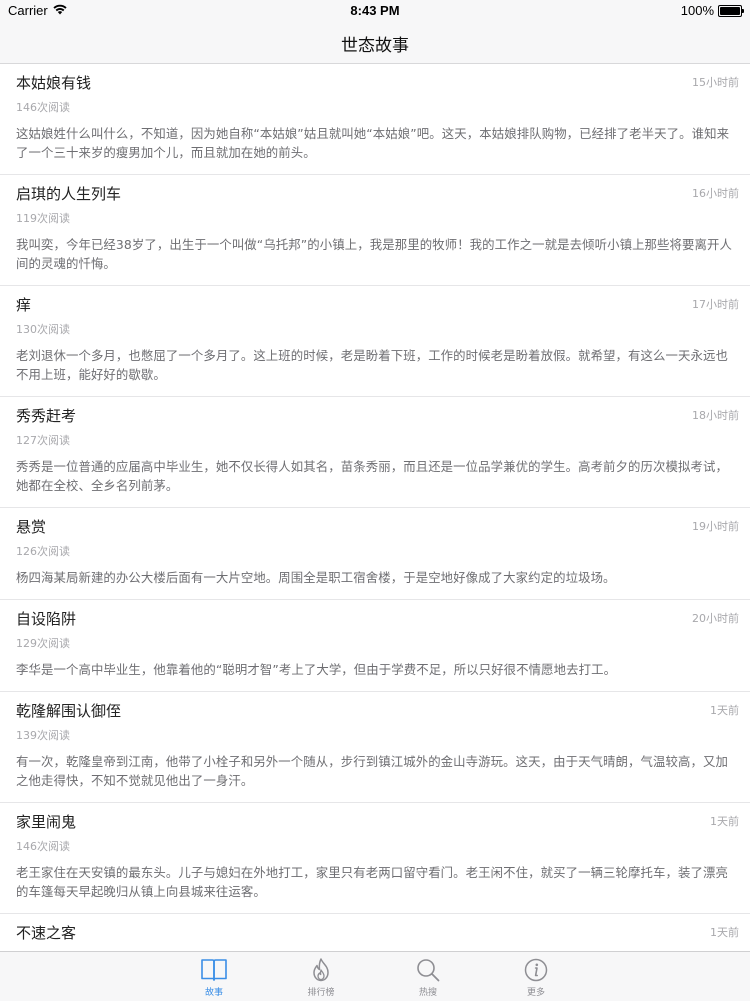 The width and height of the screenshot is (750, 1001). I want to click on story-title: 乾隆解围认御侄, so click(69, 711).